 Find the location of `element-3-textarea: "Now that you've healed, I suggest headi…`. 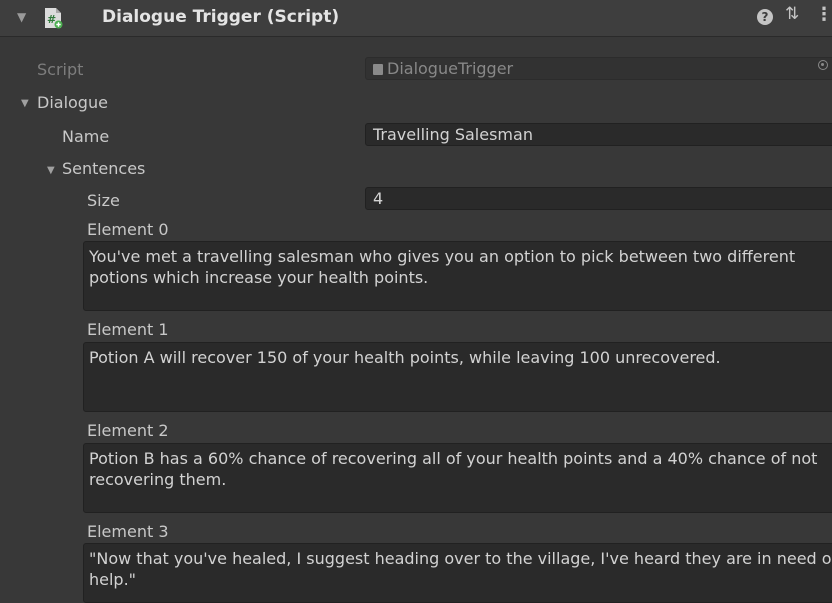

element-3-textarea: "Now that you've healed, I suggest headi… is located at coordinates (457, 573).